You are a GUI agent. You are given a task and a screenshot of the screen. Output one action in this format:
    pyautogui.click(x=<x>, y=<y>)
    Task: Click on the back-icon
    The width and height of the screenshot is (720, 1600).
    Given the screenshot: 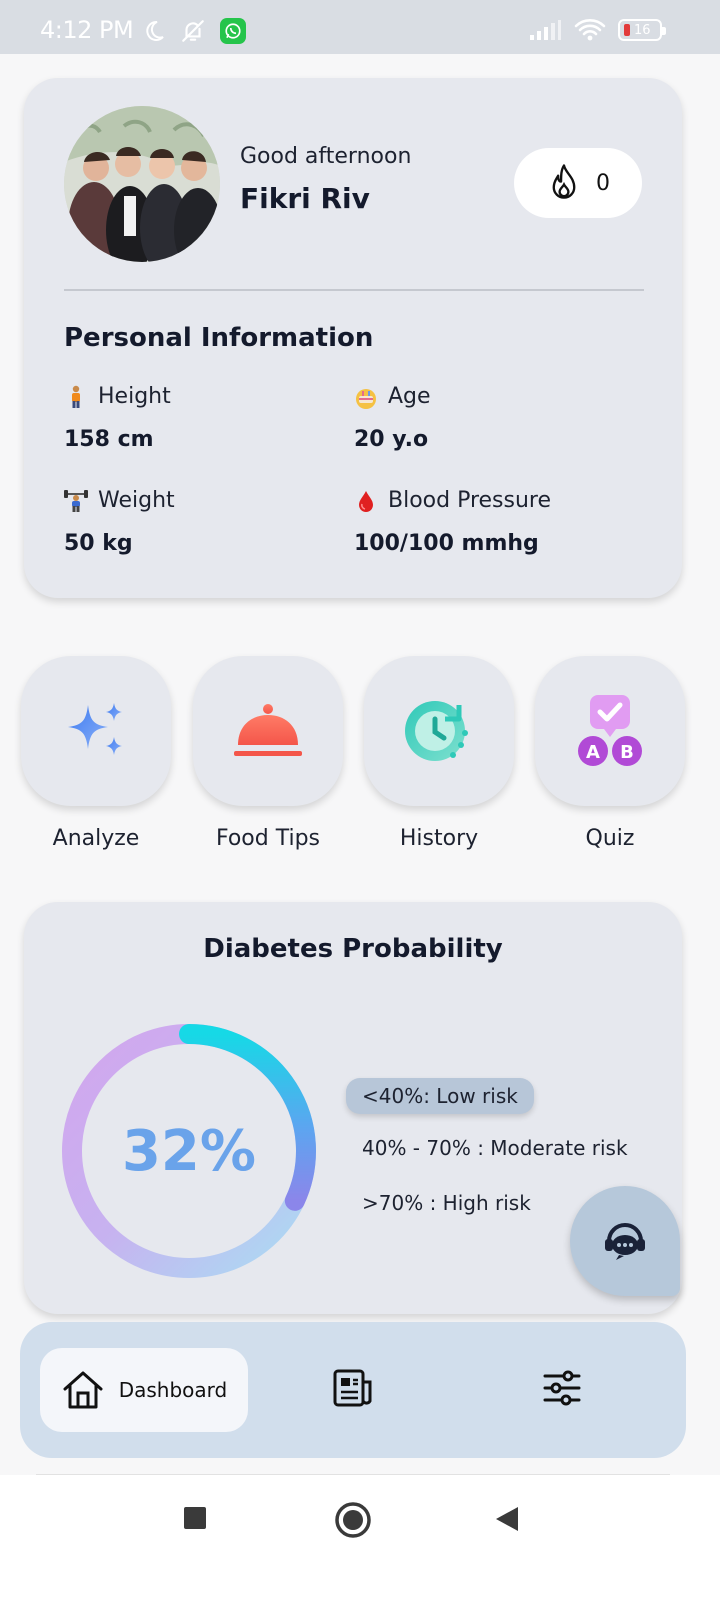 What is the action you would take?
    pyautogui.click(x=507, y=1519)
    